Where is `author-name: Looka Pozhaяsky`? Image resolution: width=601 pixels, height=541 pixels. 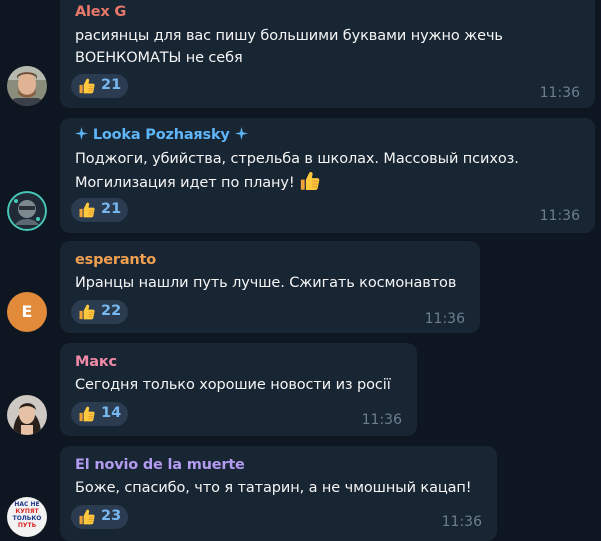
author-name: Looka Pozhaяsky is located at coordinates (161, 135).